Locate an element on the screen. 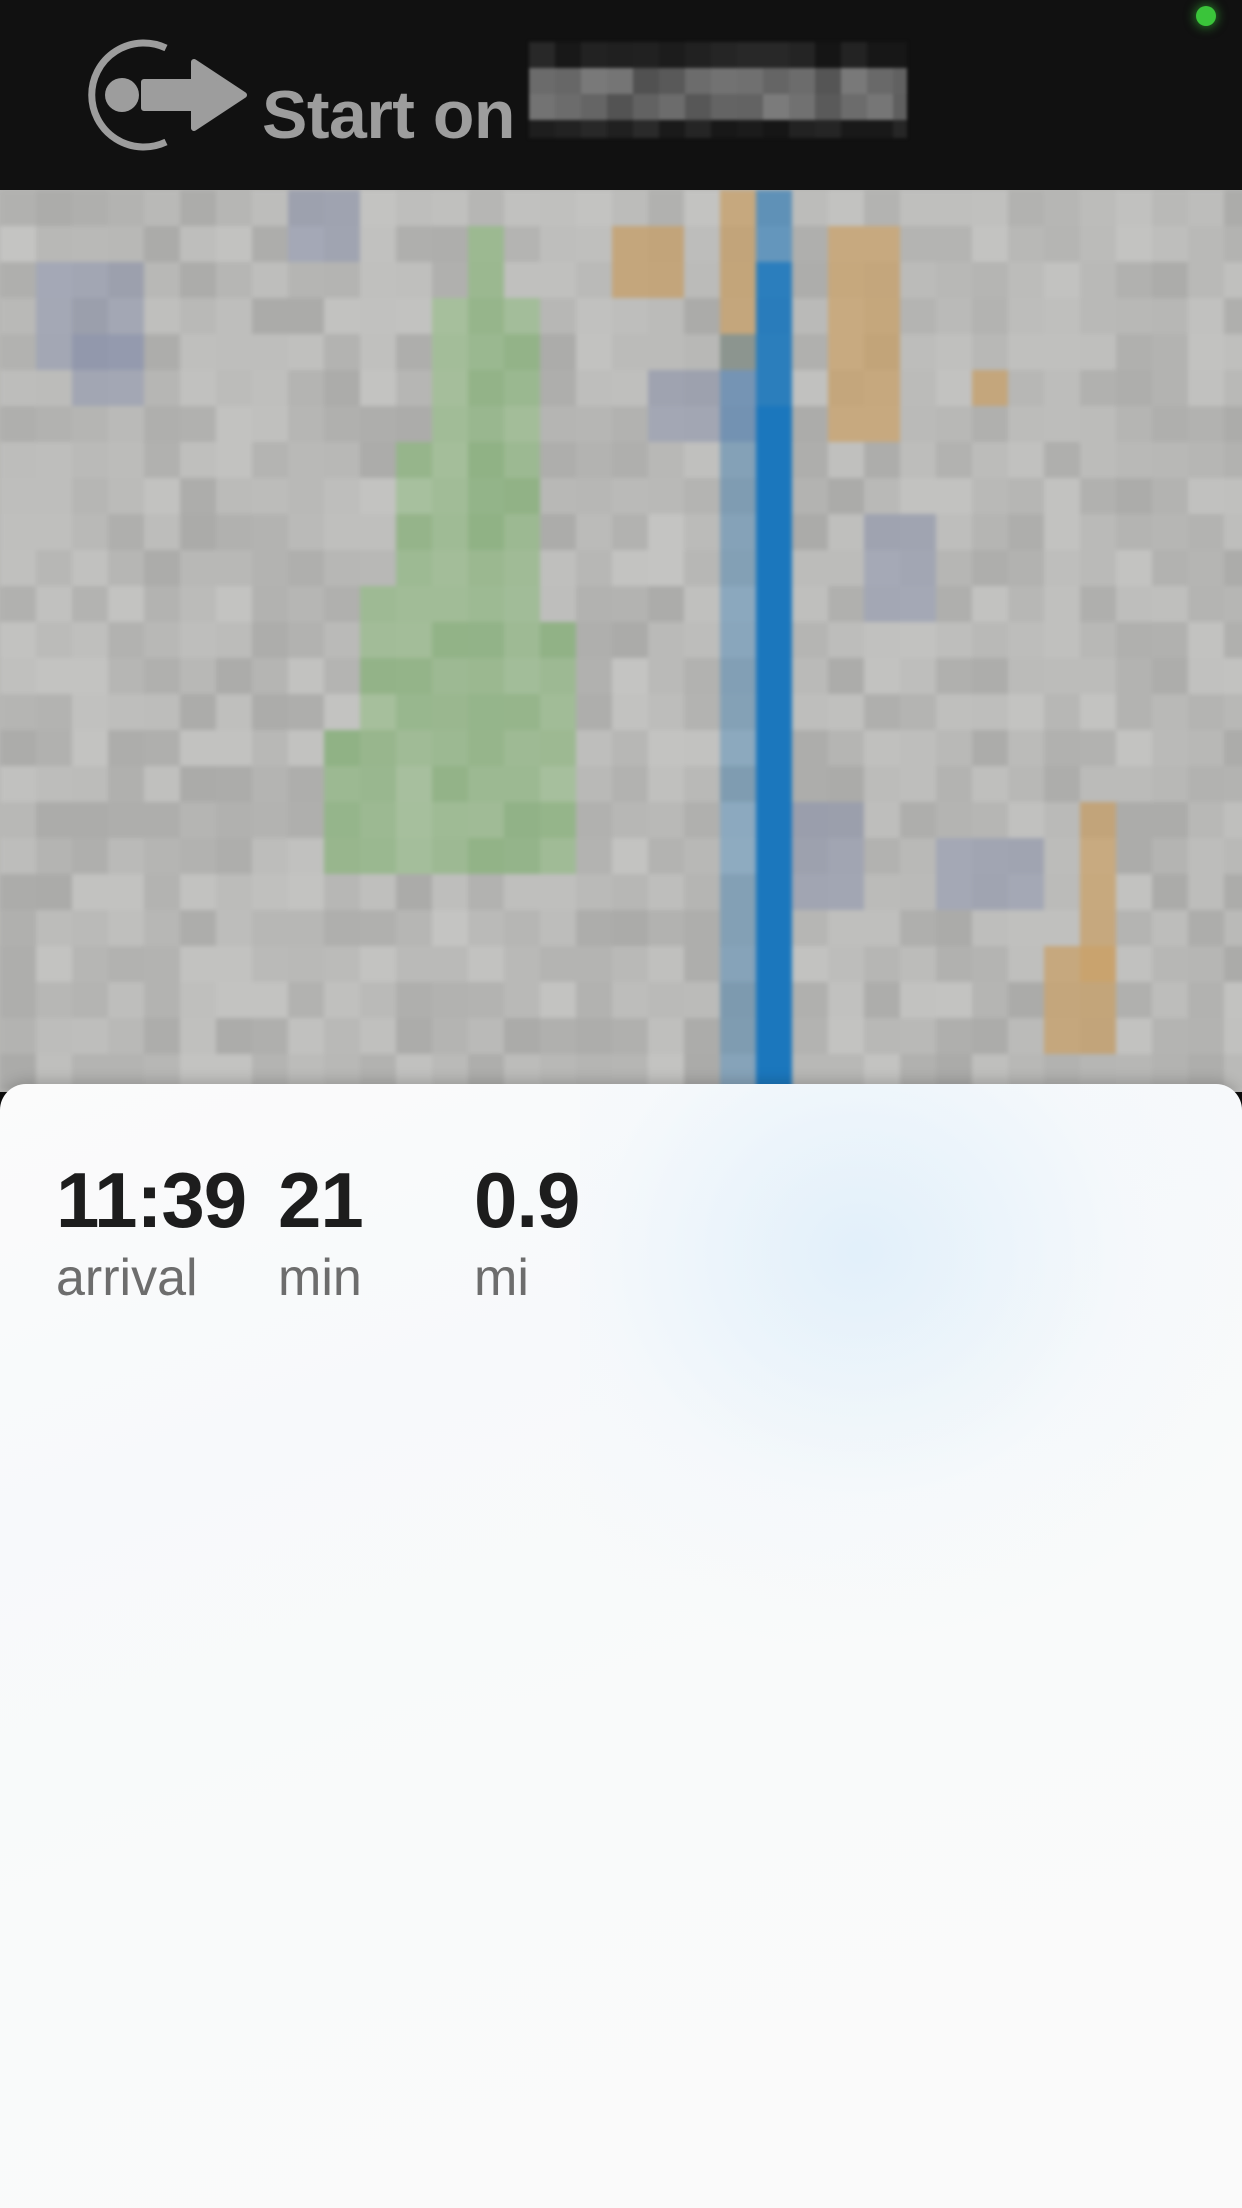 This screenshot has width=1242, height=2208. arrival-time-value: 11:39 is located at coordinates (151, 1200).